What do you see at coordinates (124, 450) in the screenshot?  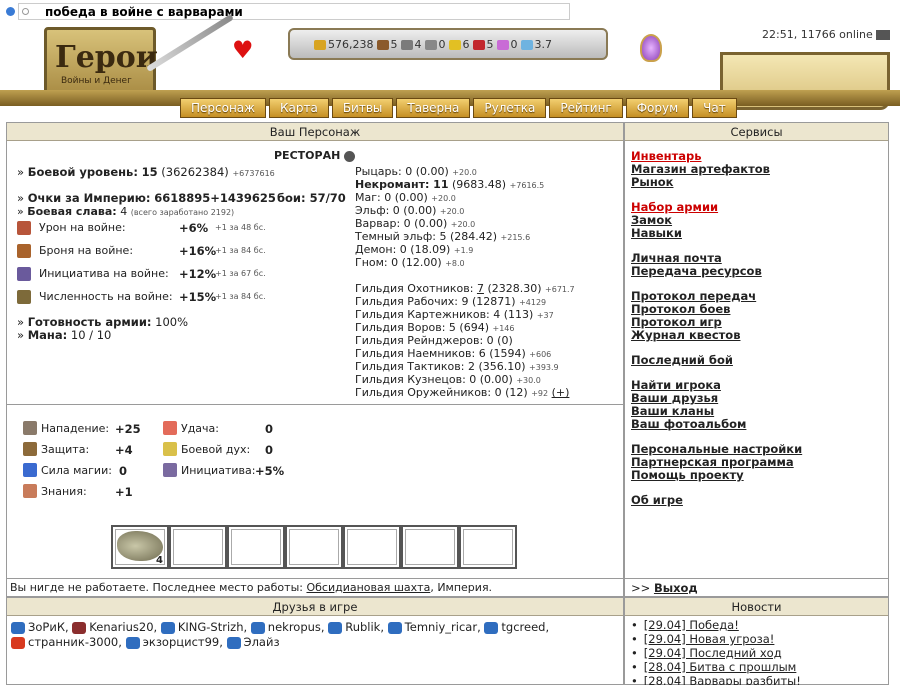 I see `stat-value: +4` at bounding box center [124, 450].